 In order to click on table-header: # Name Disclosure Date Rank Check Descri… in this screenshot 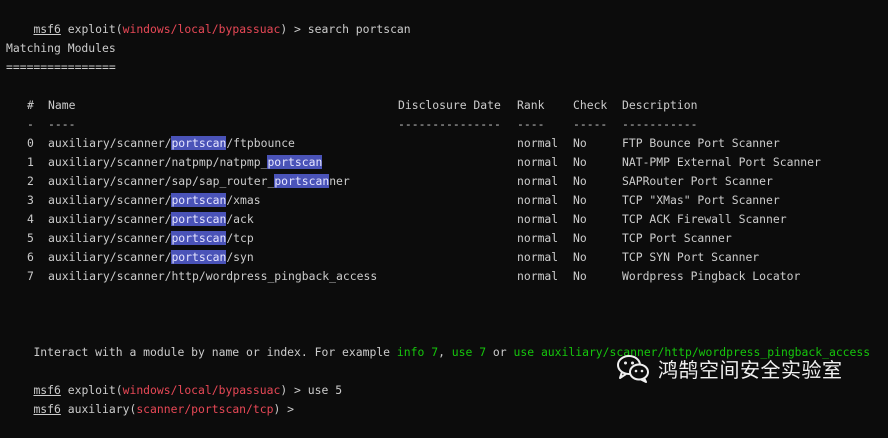, I will do `click(444, 105)`.